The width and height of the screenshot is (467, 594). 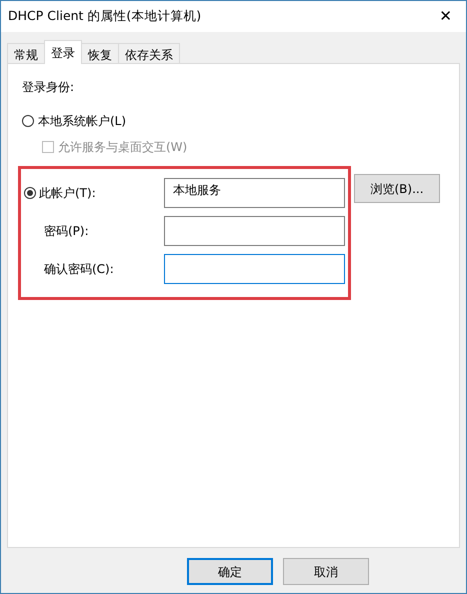 I want to click on close-button: ✕, so click(x=445, y=16).